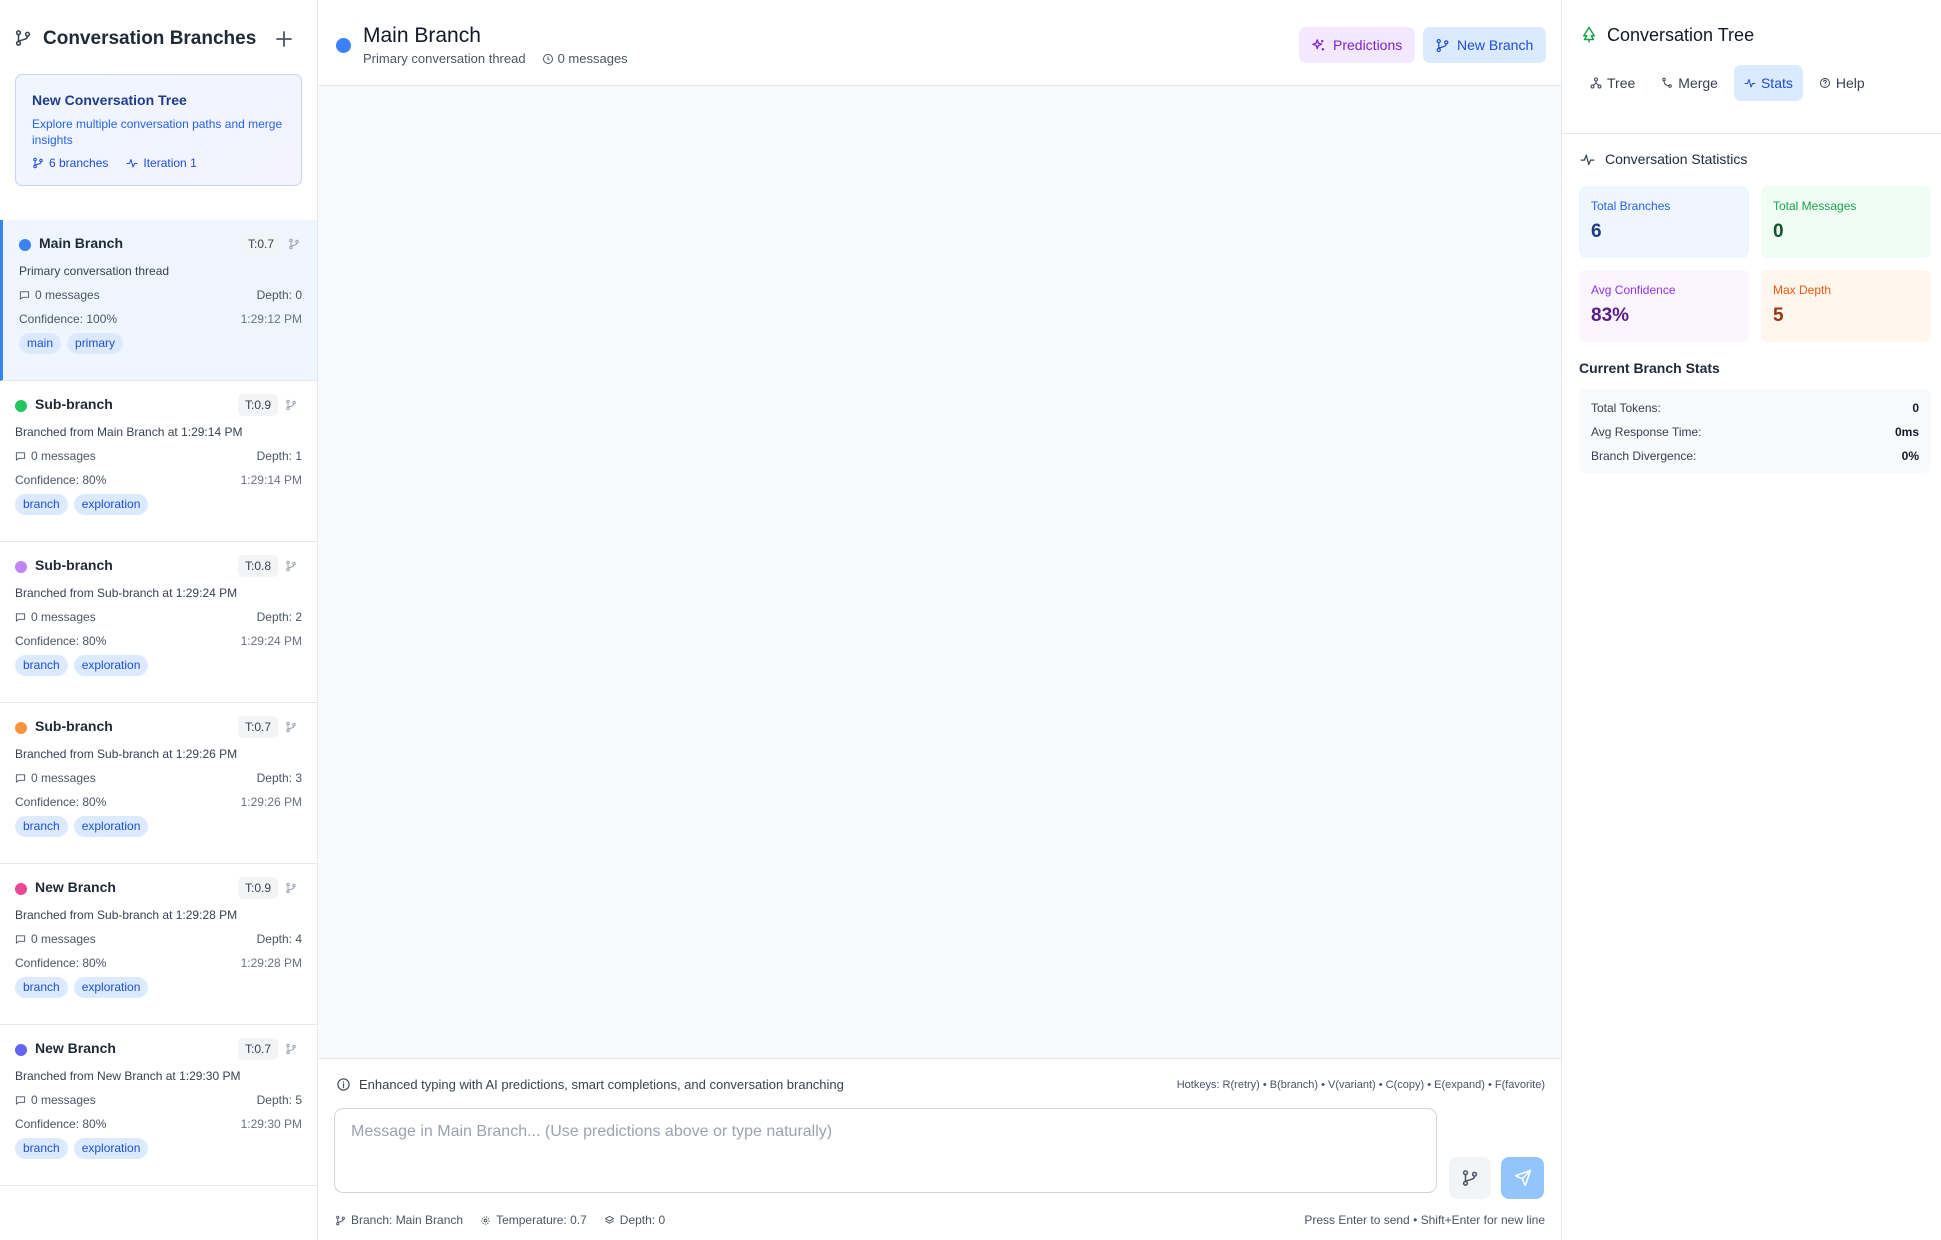 This screenshot has height=1240, width=1941. What do you see at coordinates (1778, 231) in the screenshot?
I see `stat-value: 0` at bounding box center [1778, 231].